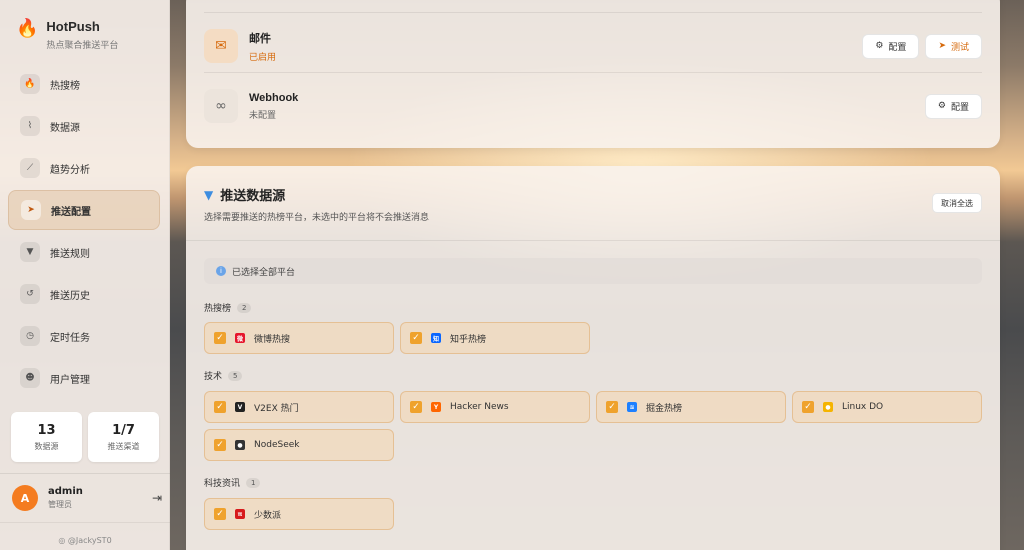 The height and width of the screenshot is (550, 1024). What do you see at coordinates (25, 498) in the screenshot?
I see `avatar: A` at bounding box center [25, 498].